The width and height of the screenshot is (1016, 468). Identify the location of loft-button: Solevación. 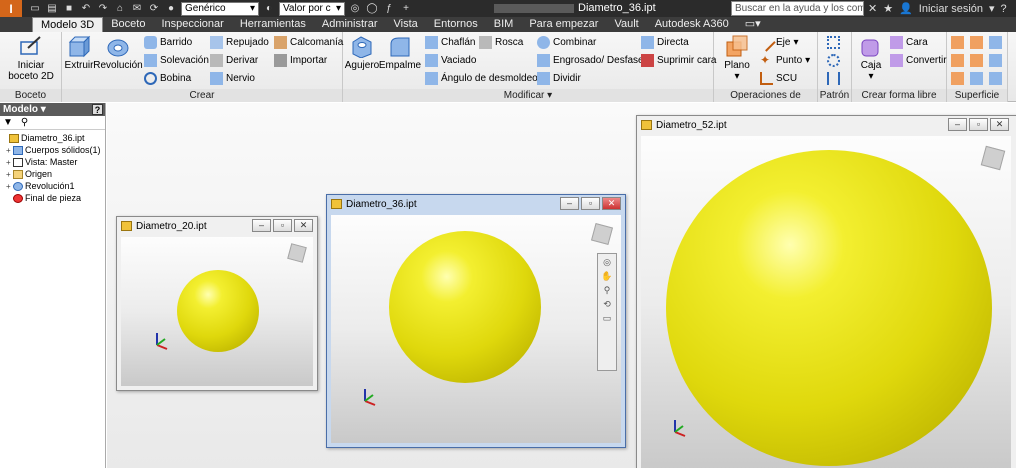
(176, 60).